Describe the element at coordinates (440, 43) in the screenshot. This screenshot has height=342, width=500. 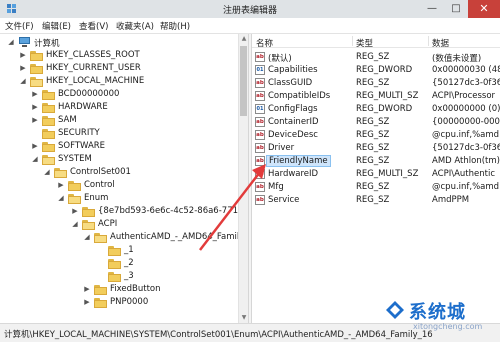
I see `column-header-data: 数据` at that location.